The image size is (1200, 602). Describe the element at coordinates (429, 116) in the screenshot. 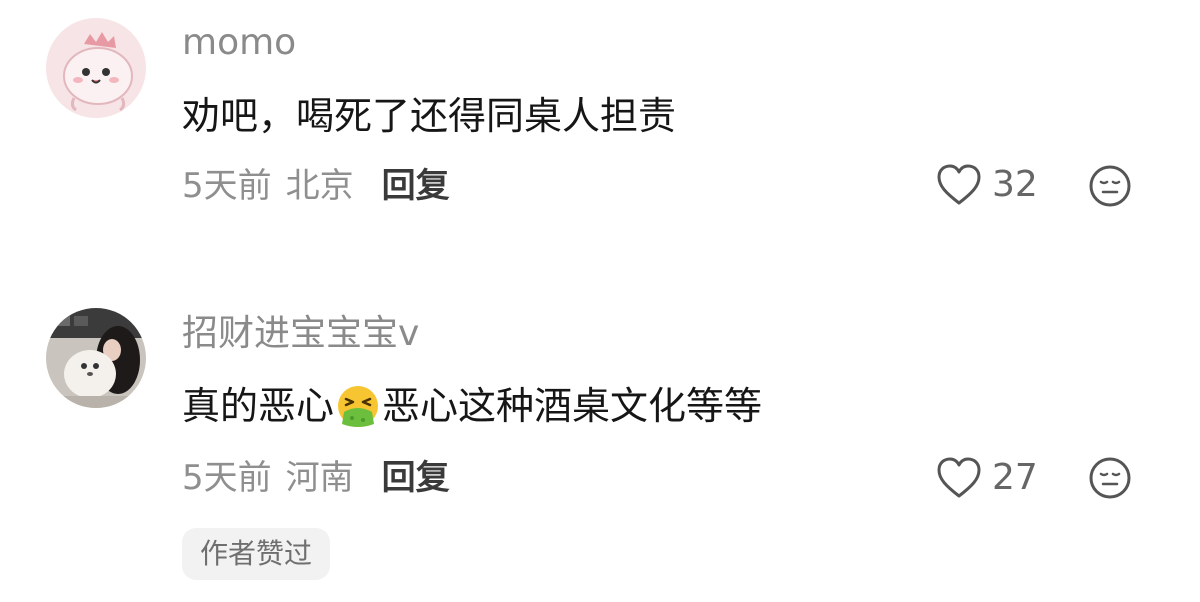

I see `comment-text: 劝吧，喝死了还得同桌人担责` at that location.